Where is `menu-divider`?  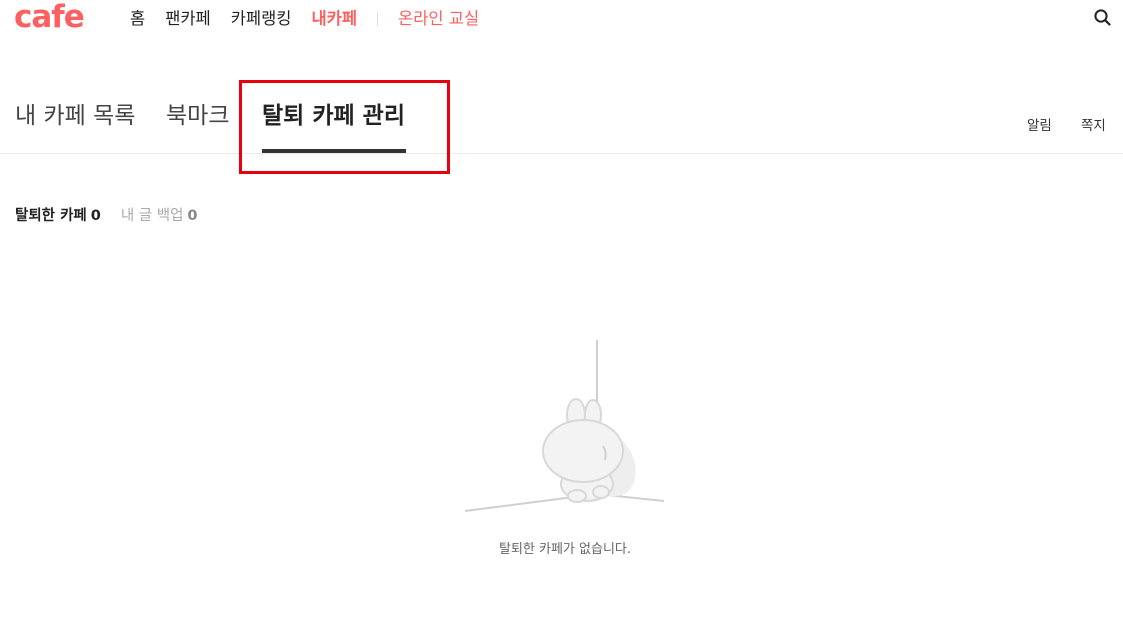
menu-divider is located at coordinates (378, 19).